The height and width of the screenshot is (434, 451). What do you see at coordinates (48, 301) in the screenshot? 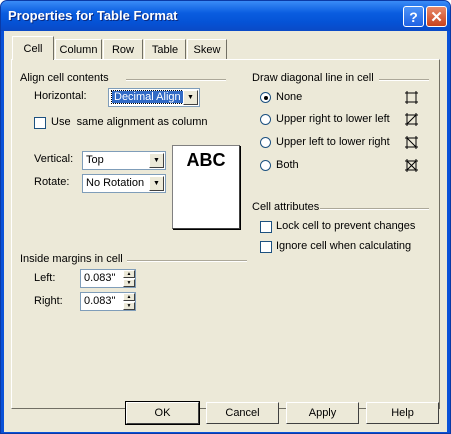
I see `right-margin-label: Right:` at bounding box center [48, 301].